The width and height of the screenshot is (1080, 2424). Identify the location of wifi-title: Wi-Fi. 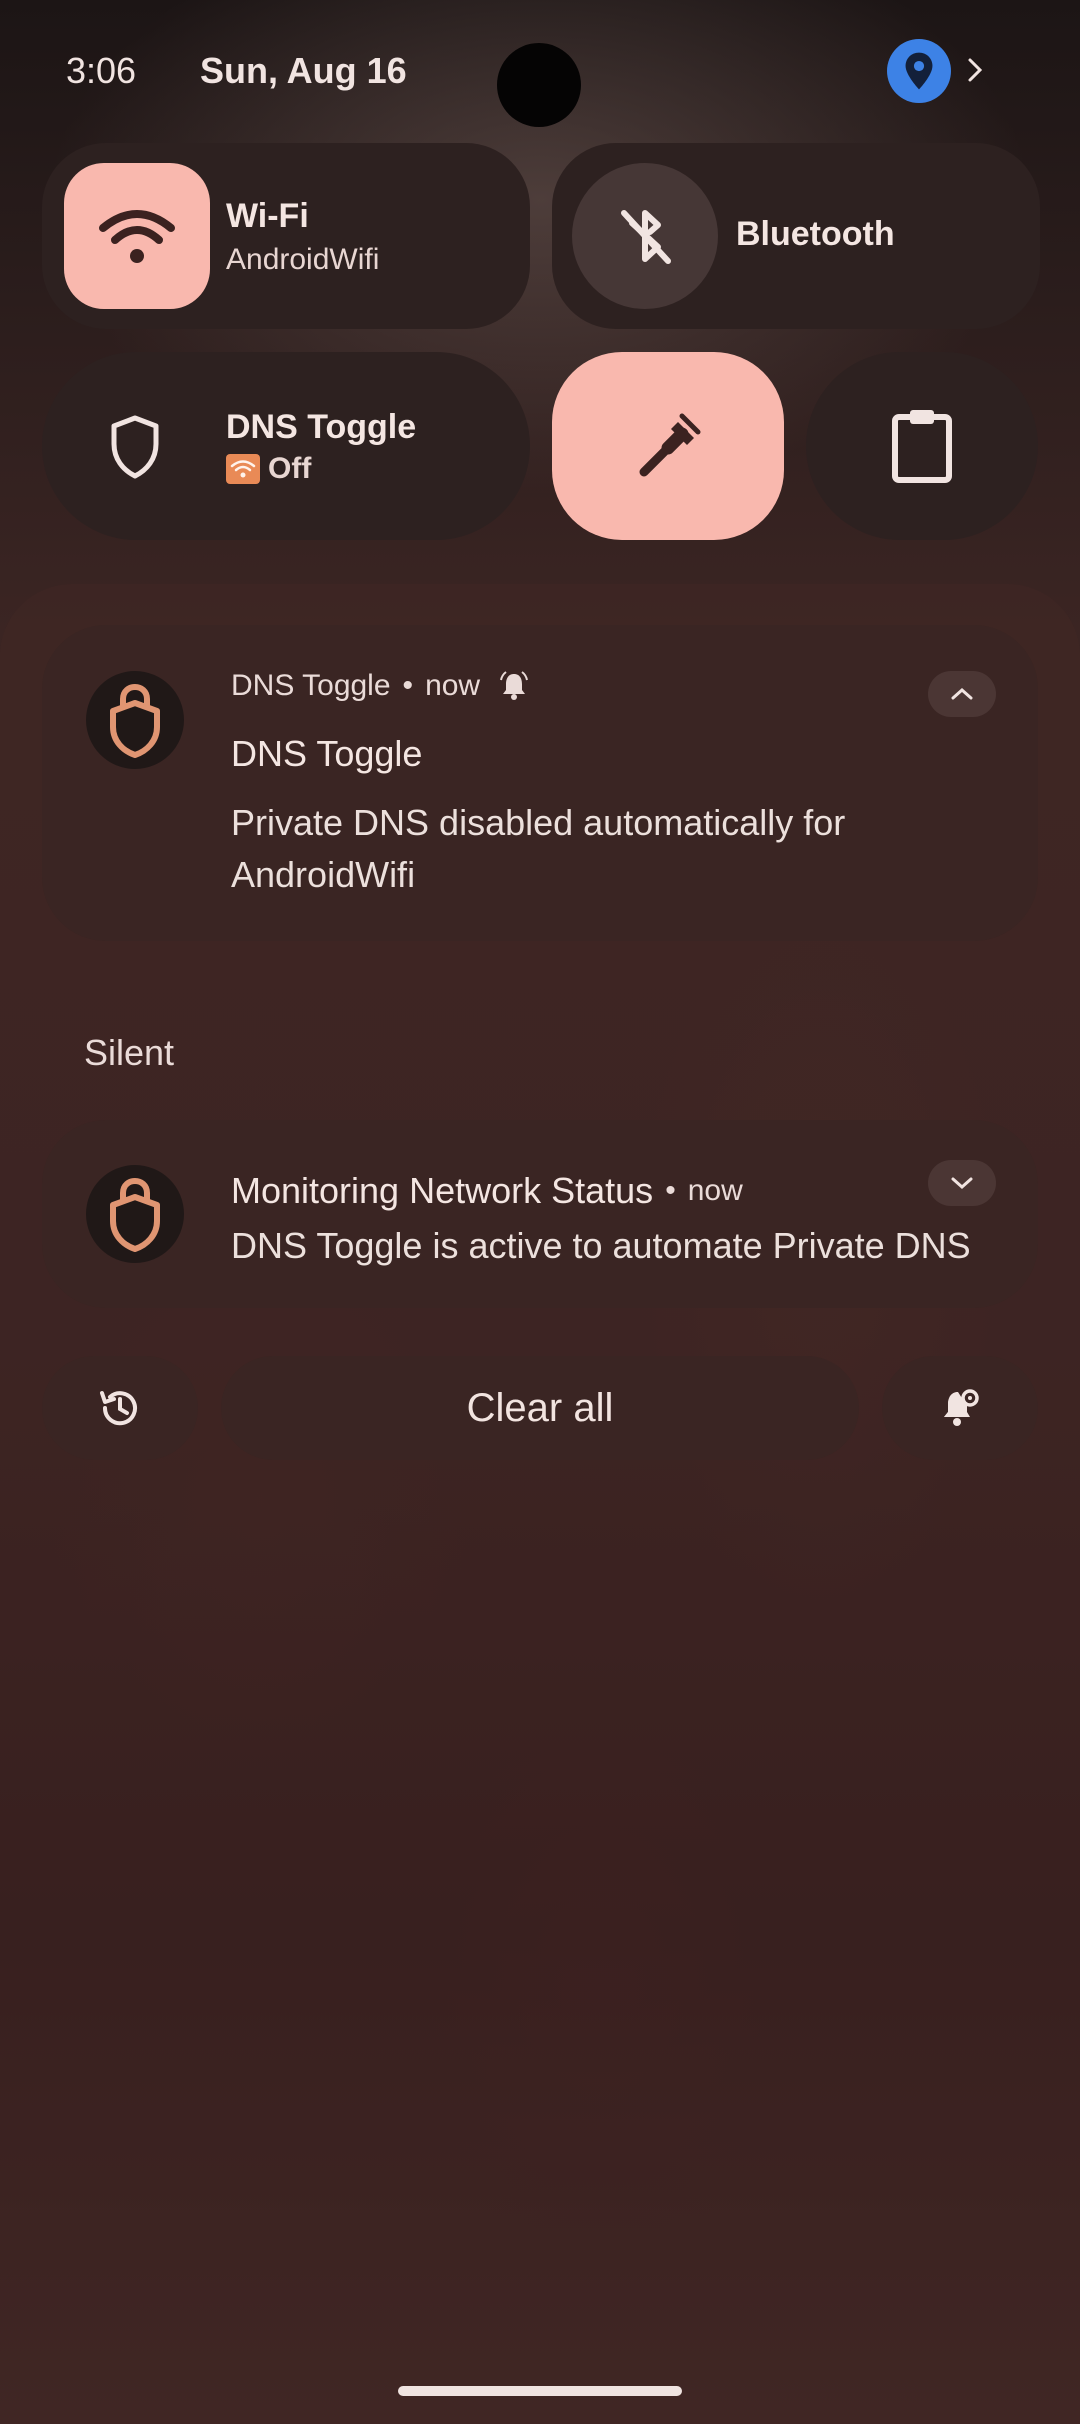
(267, 216).